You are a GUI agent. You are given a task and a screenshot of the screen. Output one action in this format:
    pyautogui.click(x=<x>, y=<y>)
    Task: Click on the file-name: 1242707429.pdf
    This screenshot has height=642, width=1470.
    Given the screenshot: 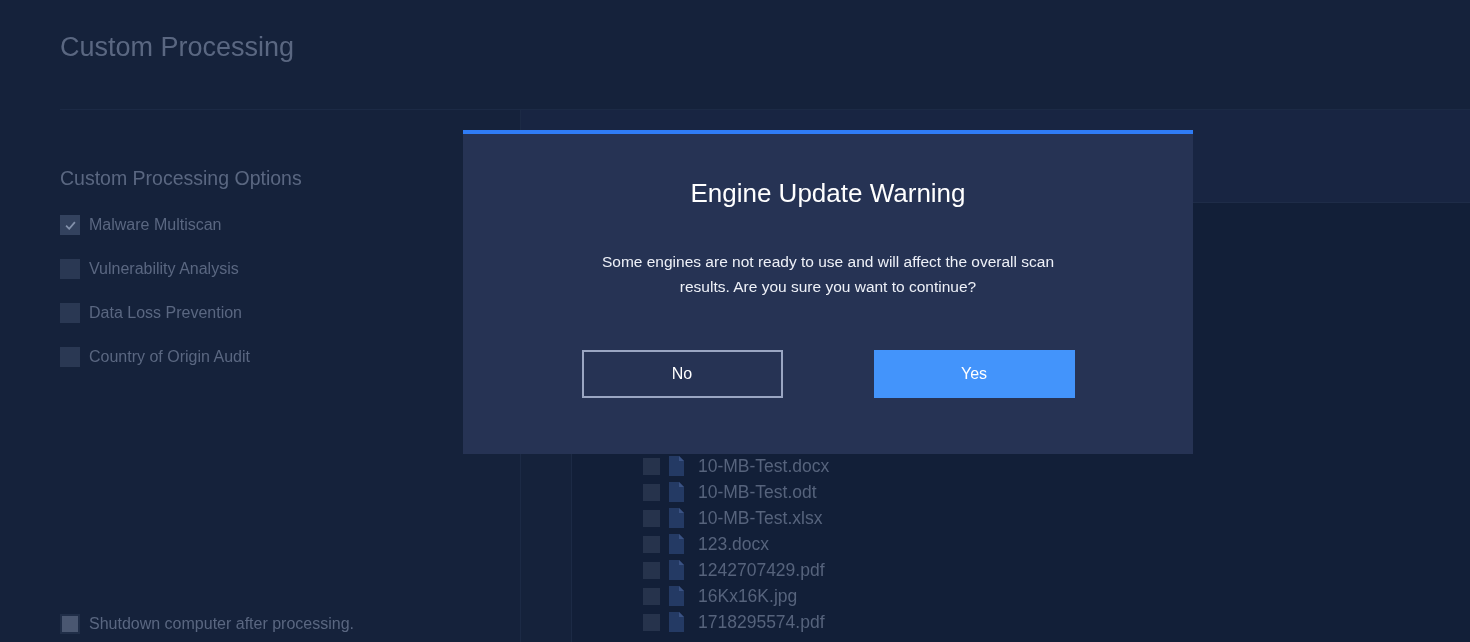 What is the action you would take?
    pyautogui.click(x=761, y=570)
    